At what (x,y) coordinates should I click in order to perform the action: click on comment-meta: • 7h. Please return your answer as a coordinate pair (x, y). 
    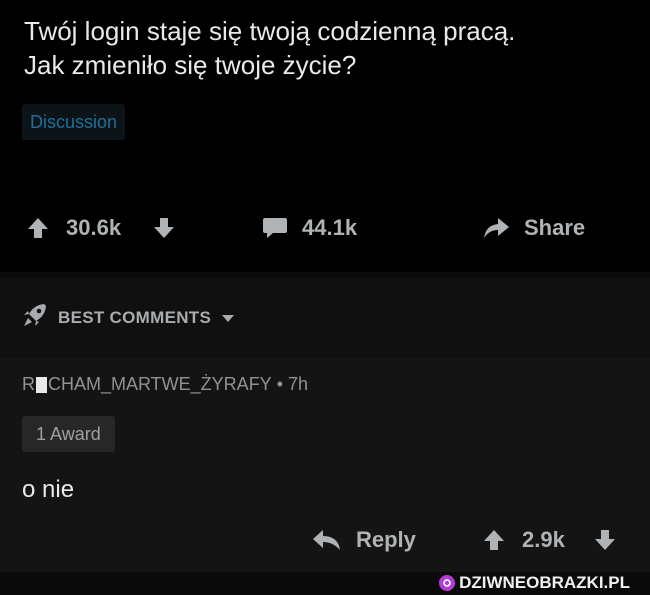
    Looking at the image, I should click on (290, 384).